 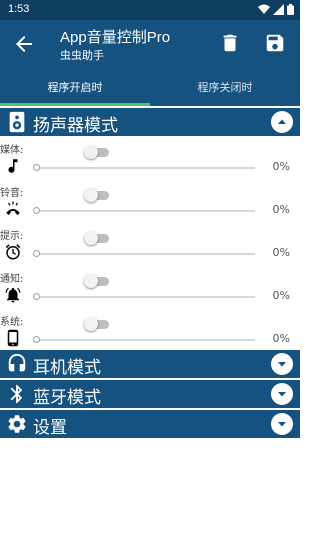 I want to click on music-note-icon, so click(x=13, y=166).